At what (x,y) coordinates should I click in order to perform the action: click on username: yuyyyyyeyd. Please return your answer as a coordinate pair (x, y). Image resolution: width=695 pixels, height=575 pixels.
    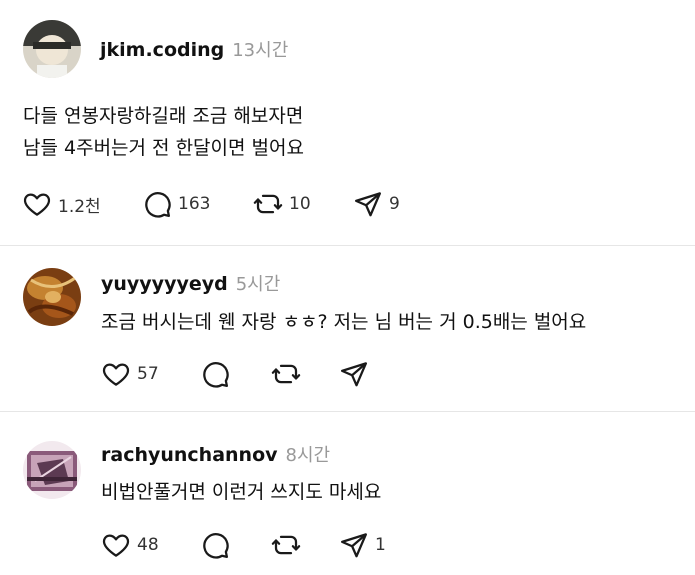
    Looking at the image, I should click on (164, 284).